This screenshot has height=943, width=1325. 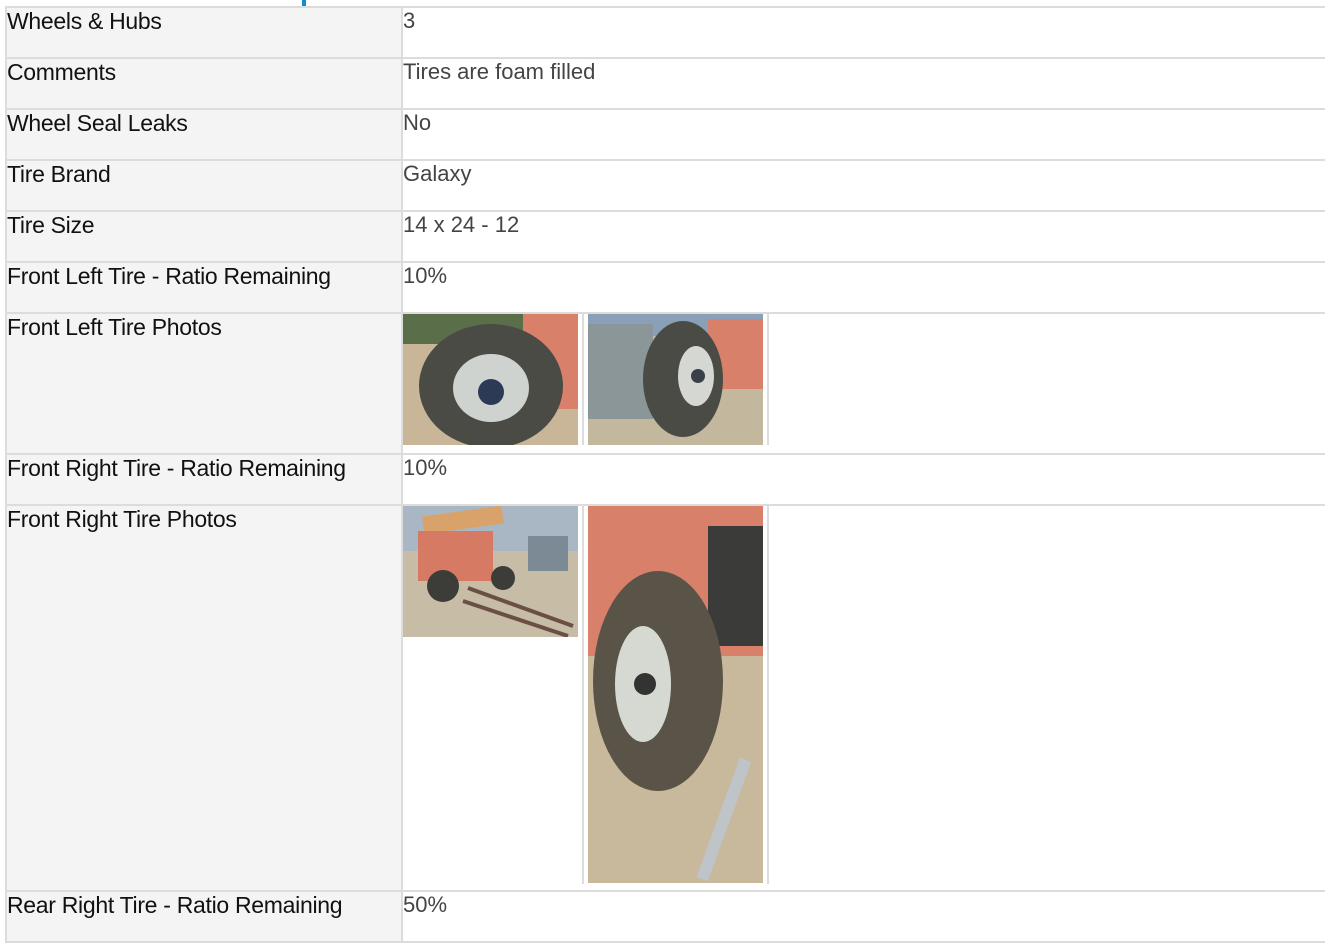 What do you see at coordinates (204, 287) in the screenshot?
I see `row-label: Front Left Tire - Ratio Remaining` at bounding box center [204, 287].